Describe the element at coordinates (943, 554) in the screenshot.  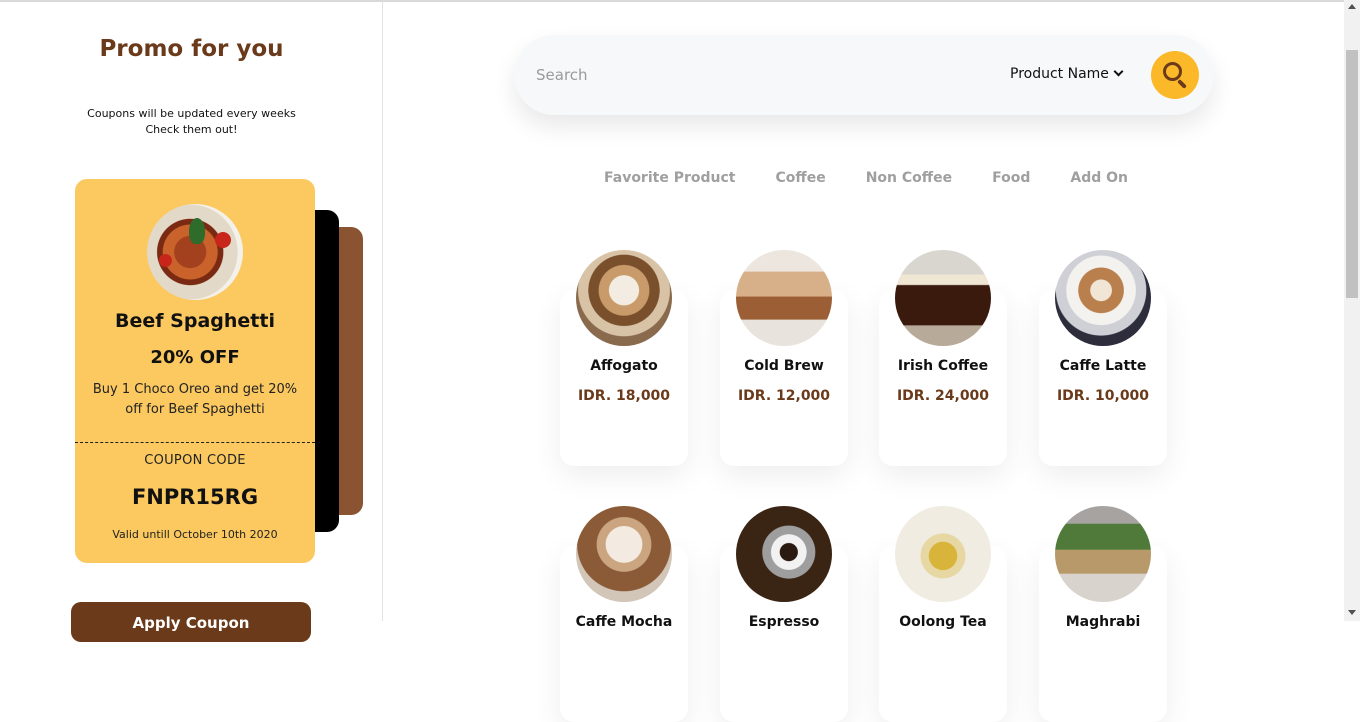
I see `oolong-tea-image` at that location.